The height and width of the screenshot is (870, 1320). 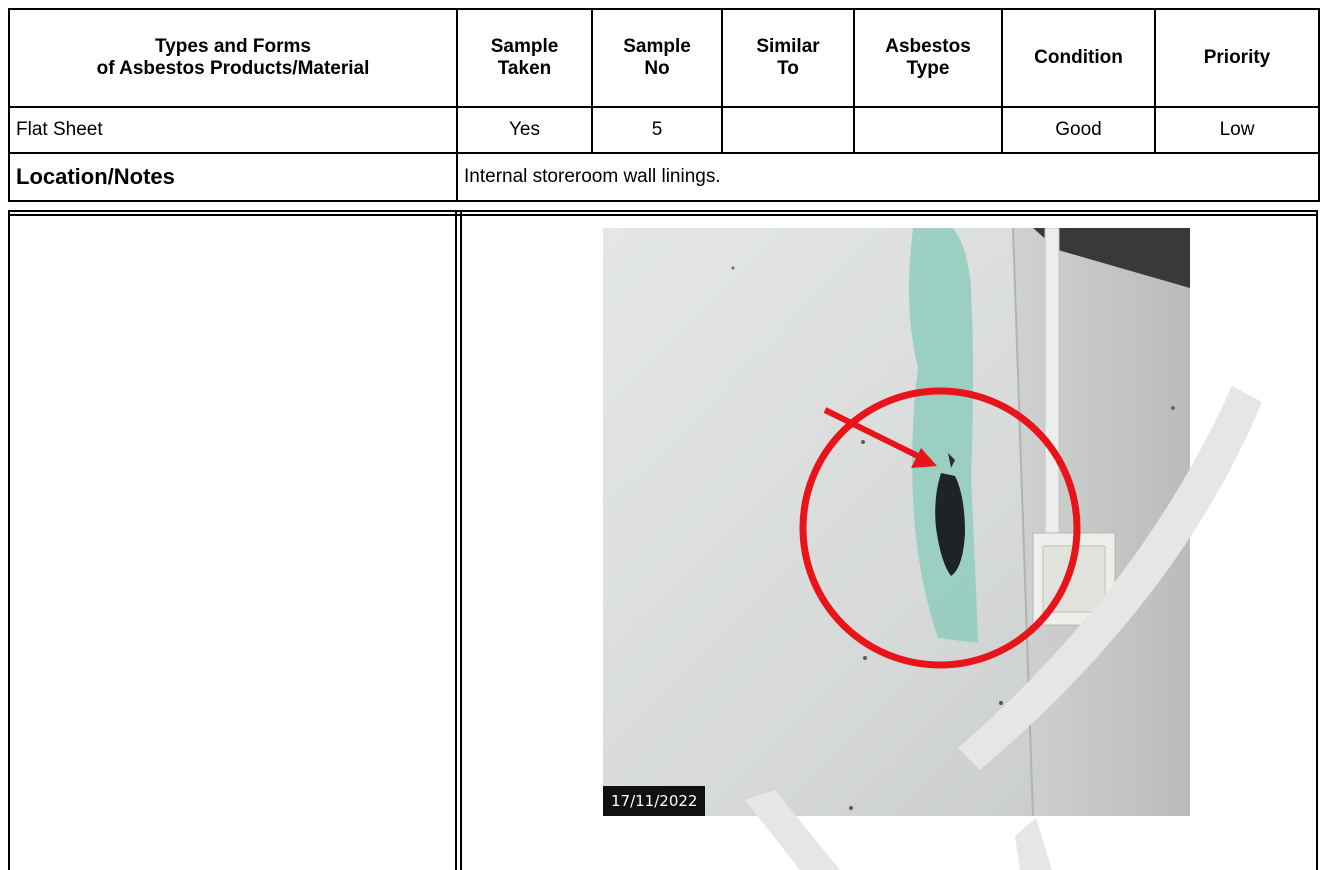 I want to click on cell-similar-to, so click(x=788, y=130).